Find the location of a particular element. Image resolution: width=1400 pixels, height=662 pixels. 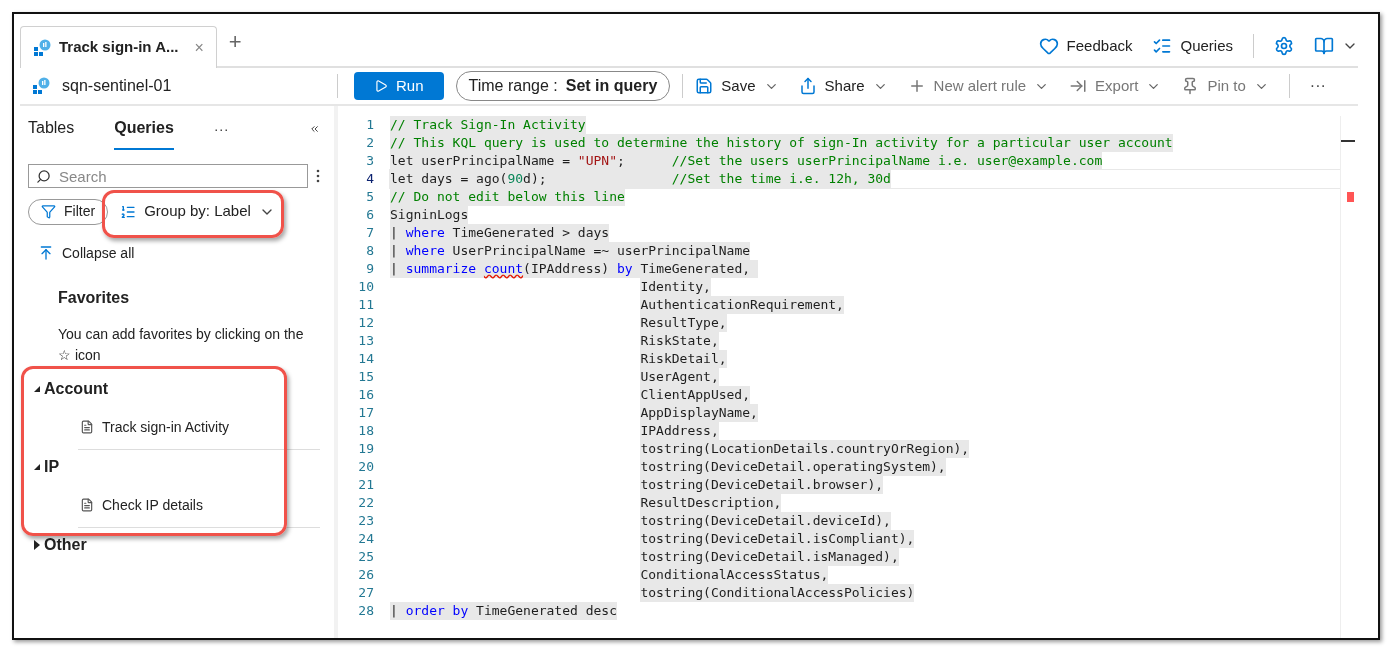

heart-icon is located at coordinates (1048, 46).